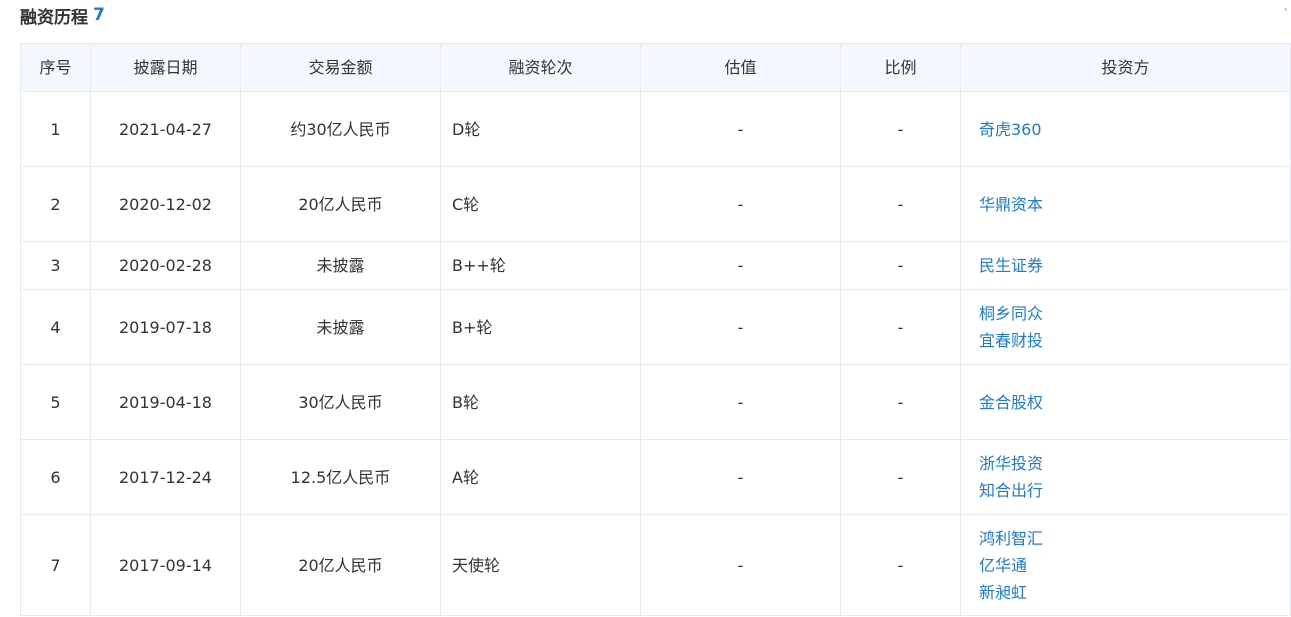 Image resolution: width=1291 pixels, height=617 pixels. Describe the element at coordinates (1134, 265) in the screenshot. I see `investor-link: 民生证券` at that location.